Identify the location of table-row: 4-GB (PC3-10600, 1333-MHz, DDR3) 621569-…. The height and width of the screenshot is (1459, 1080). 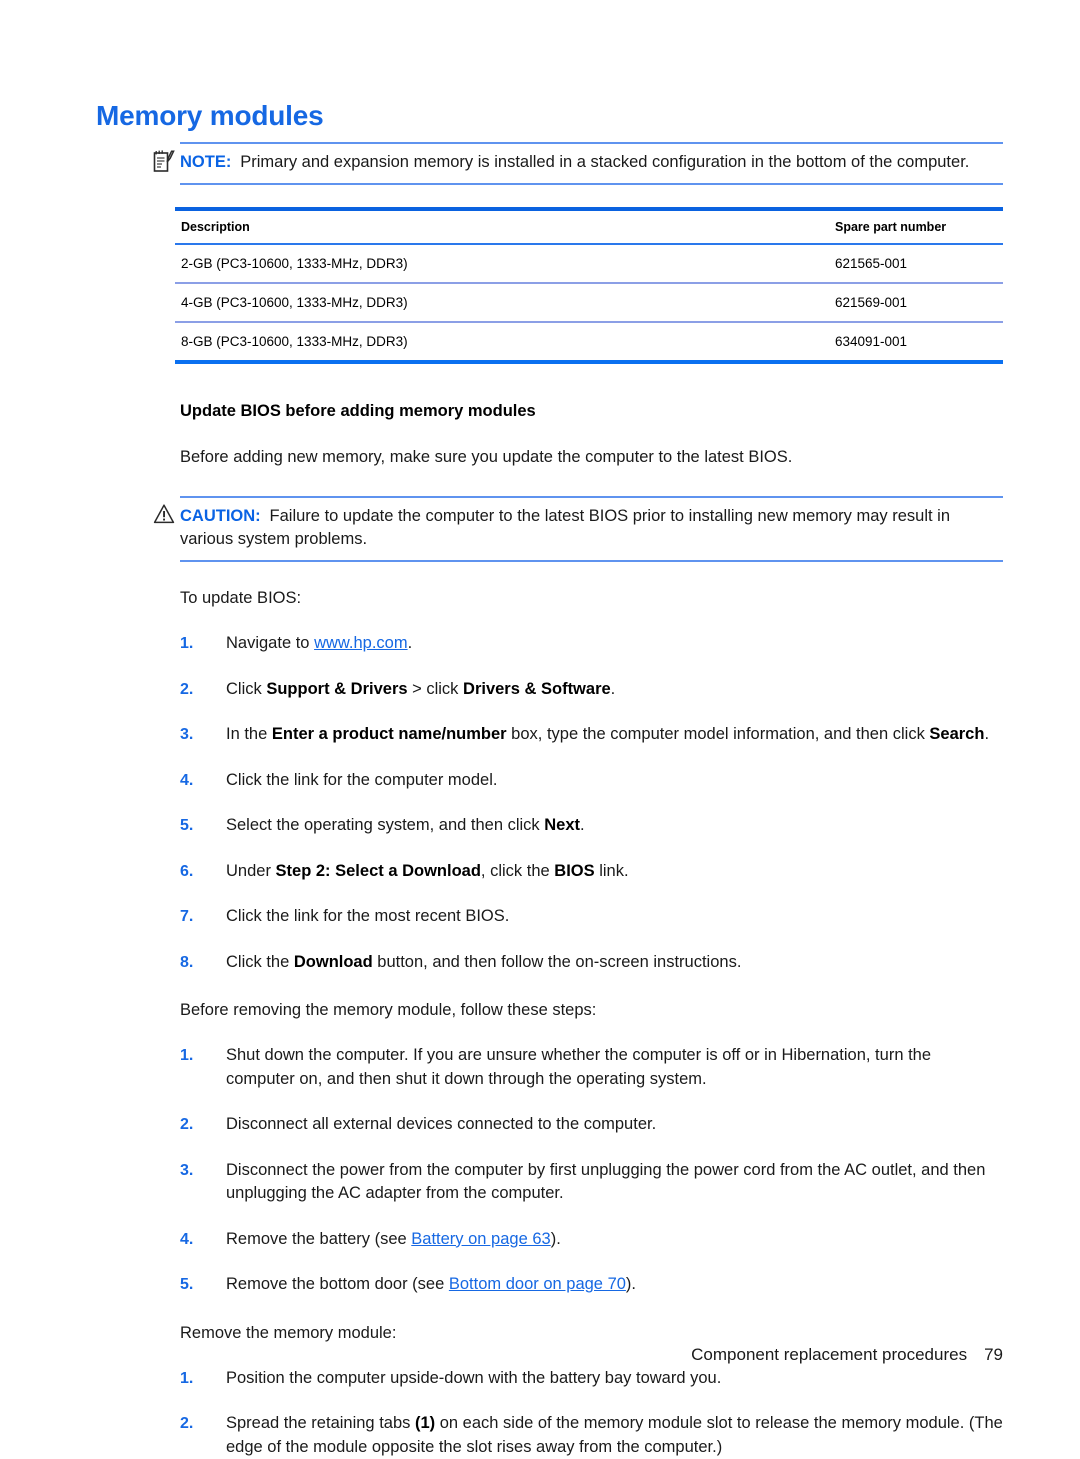
(589, 302).